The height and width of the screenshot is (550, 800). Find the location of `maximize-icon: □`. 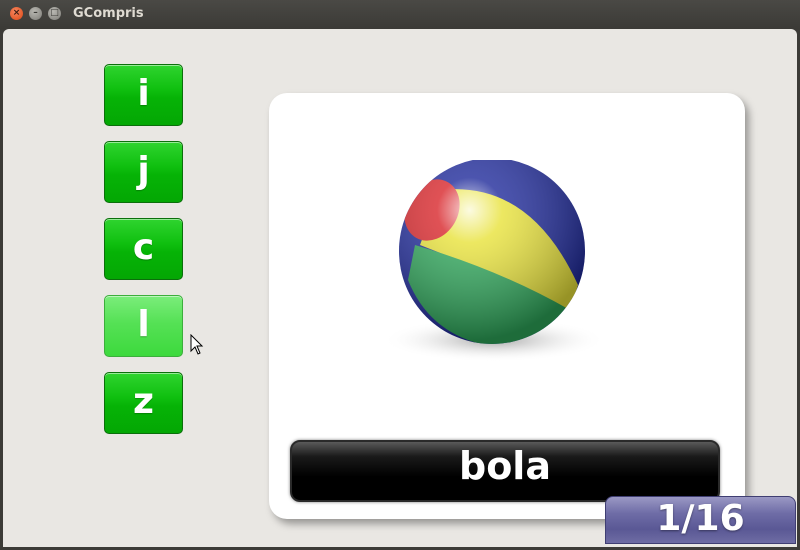

maximize-icon: □ is located at coordinates (54, 13).